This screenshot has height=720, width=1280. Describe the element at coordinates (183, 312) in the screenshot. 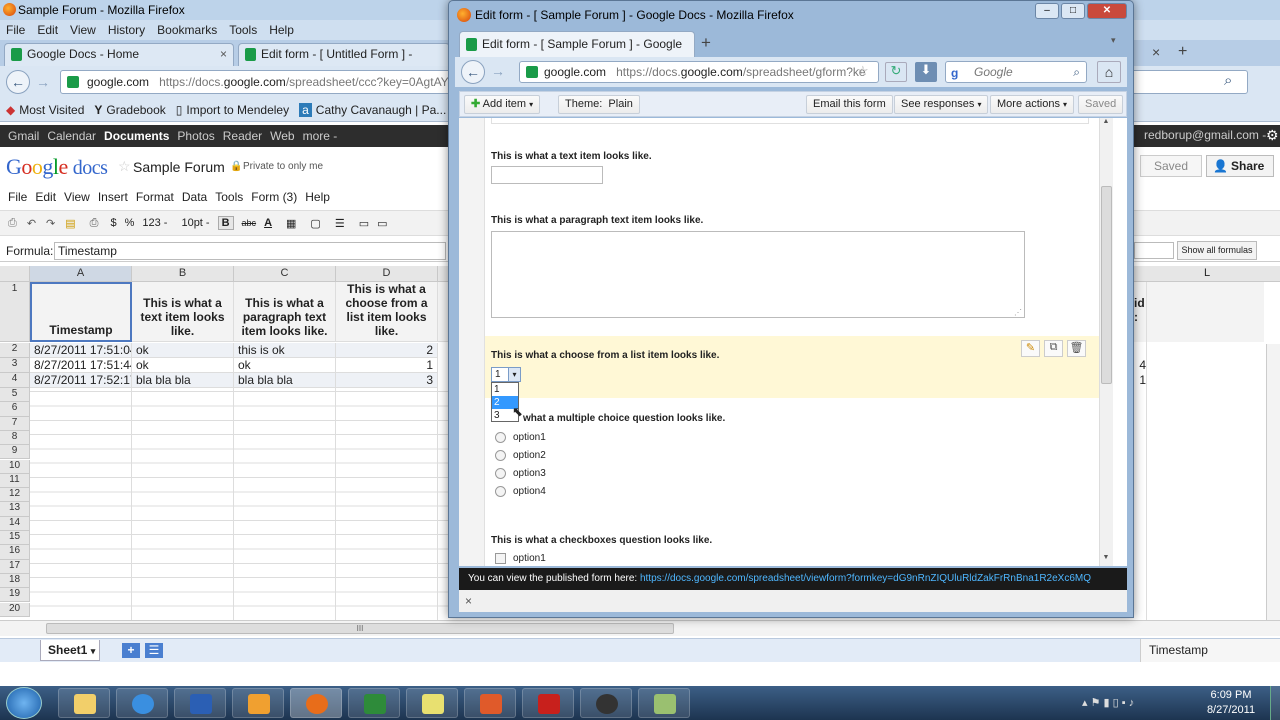

I see `cell-b1: This is what a text item looks like.` at that location.